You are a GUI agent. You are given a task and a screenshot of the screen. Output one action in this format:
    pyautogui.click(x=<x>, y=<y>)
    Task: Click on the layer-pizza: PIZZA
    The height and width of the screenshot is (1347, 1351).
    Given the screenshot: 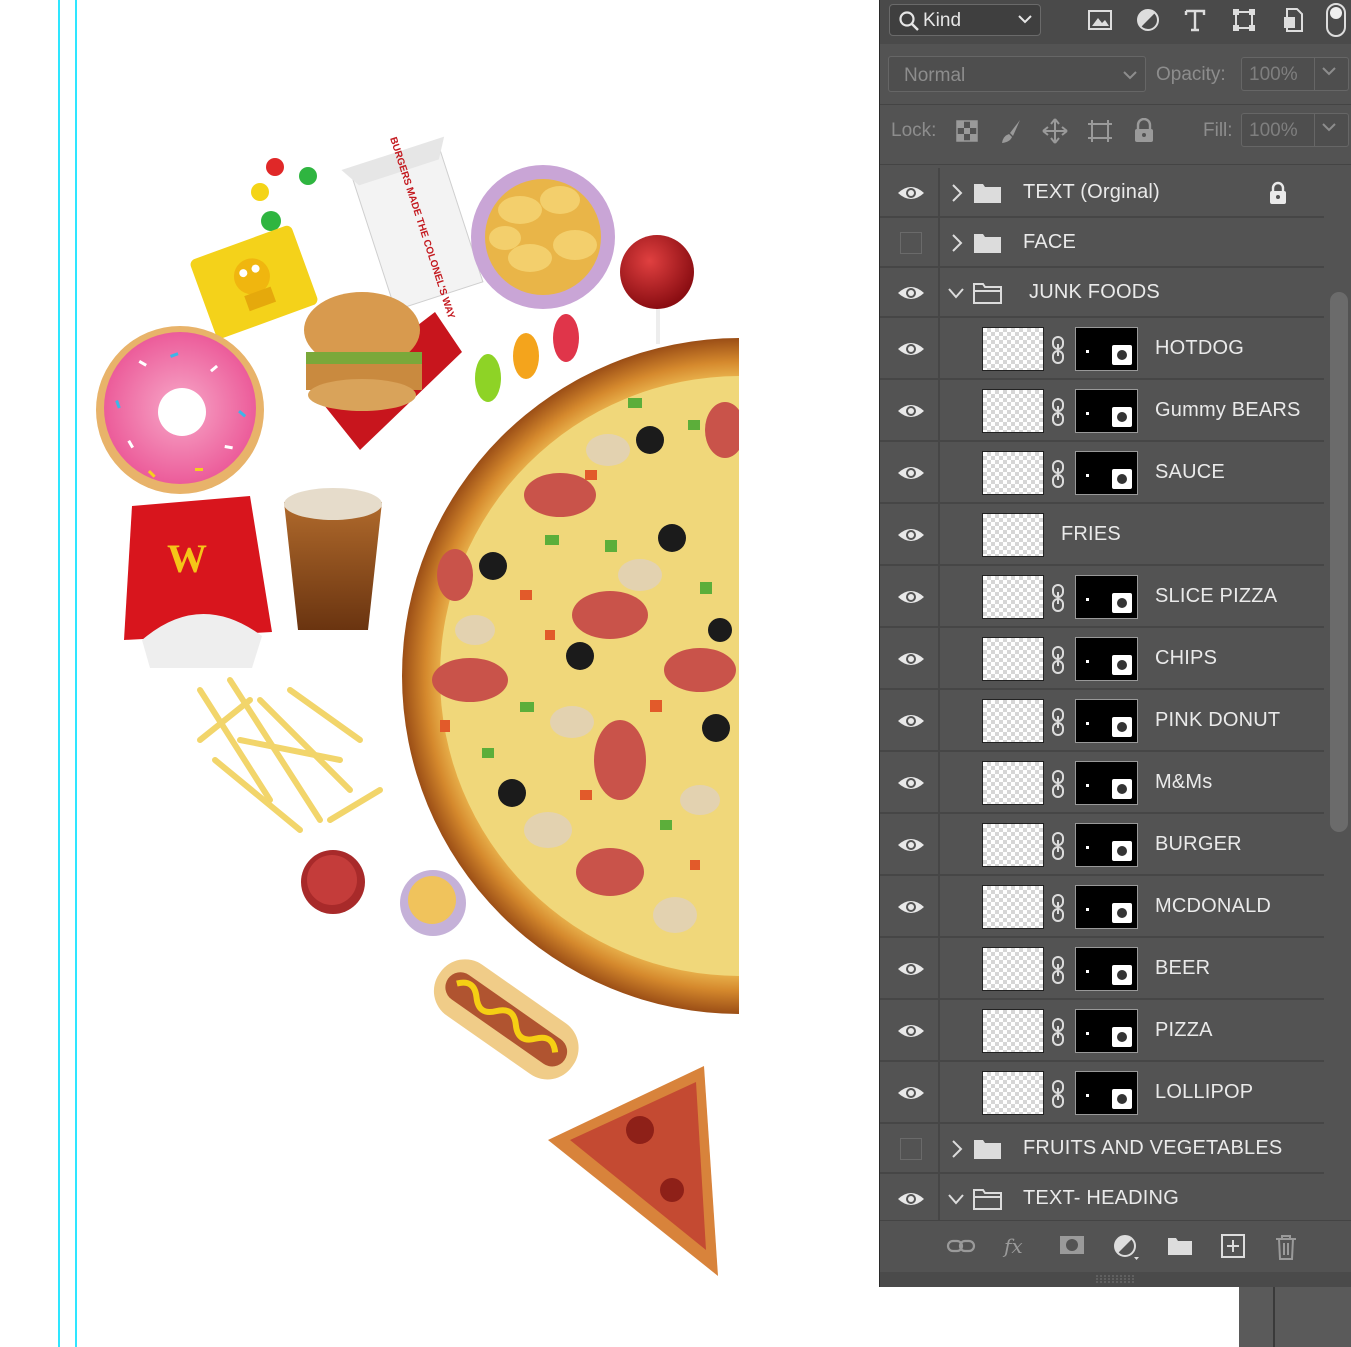 What is the action you would take?
    pyautogui.click(x=1102, y=1031)
    